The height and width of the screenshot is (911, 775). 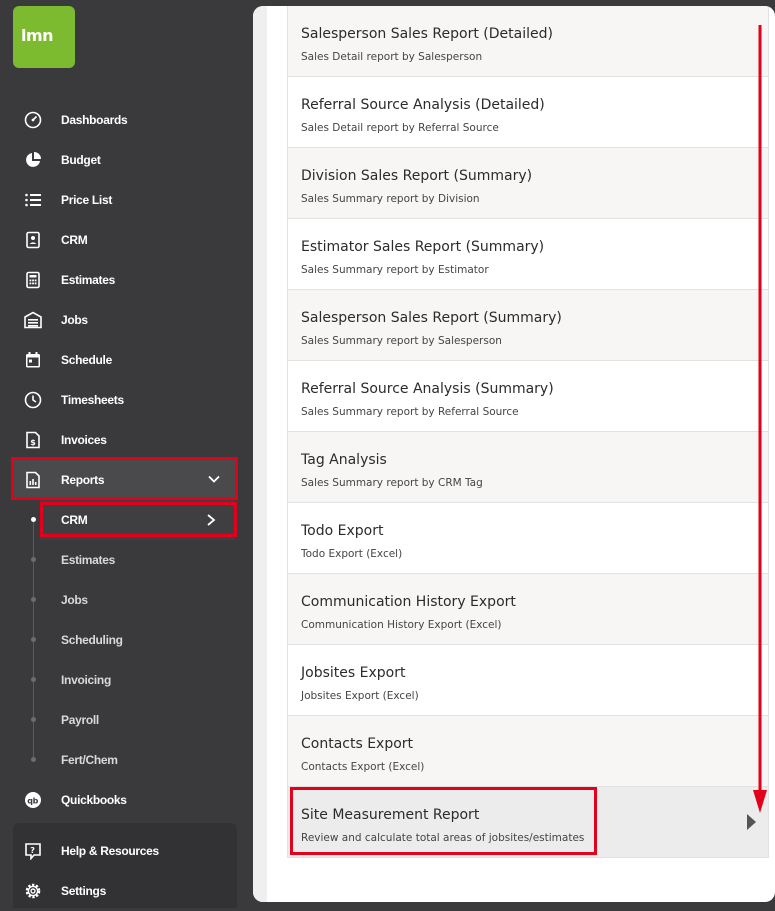 I want to click on svg-text: qb, so click(x=32, y=801).